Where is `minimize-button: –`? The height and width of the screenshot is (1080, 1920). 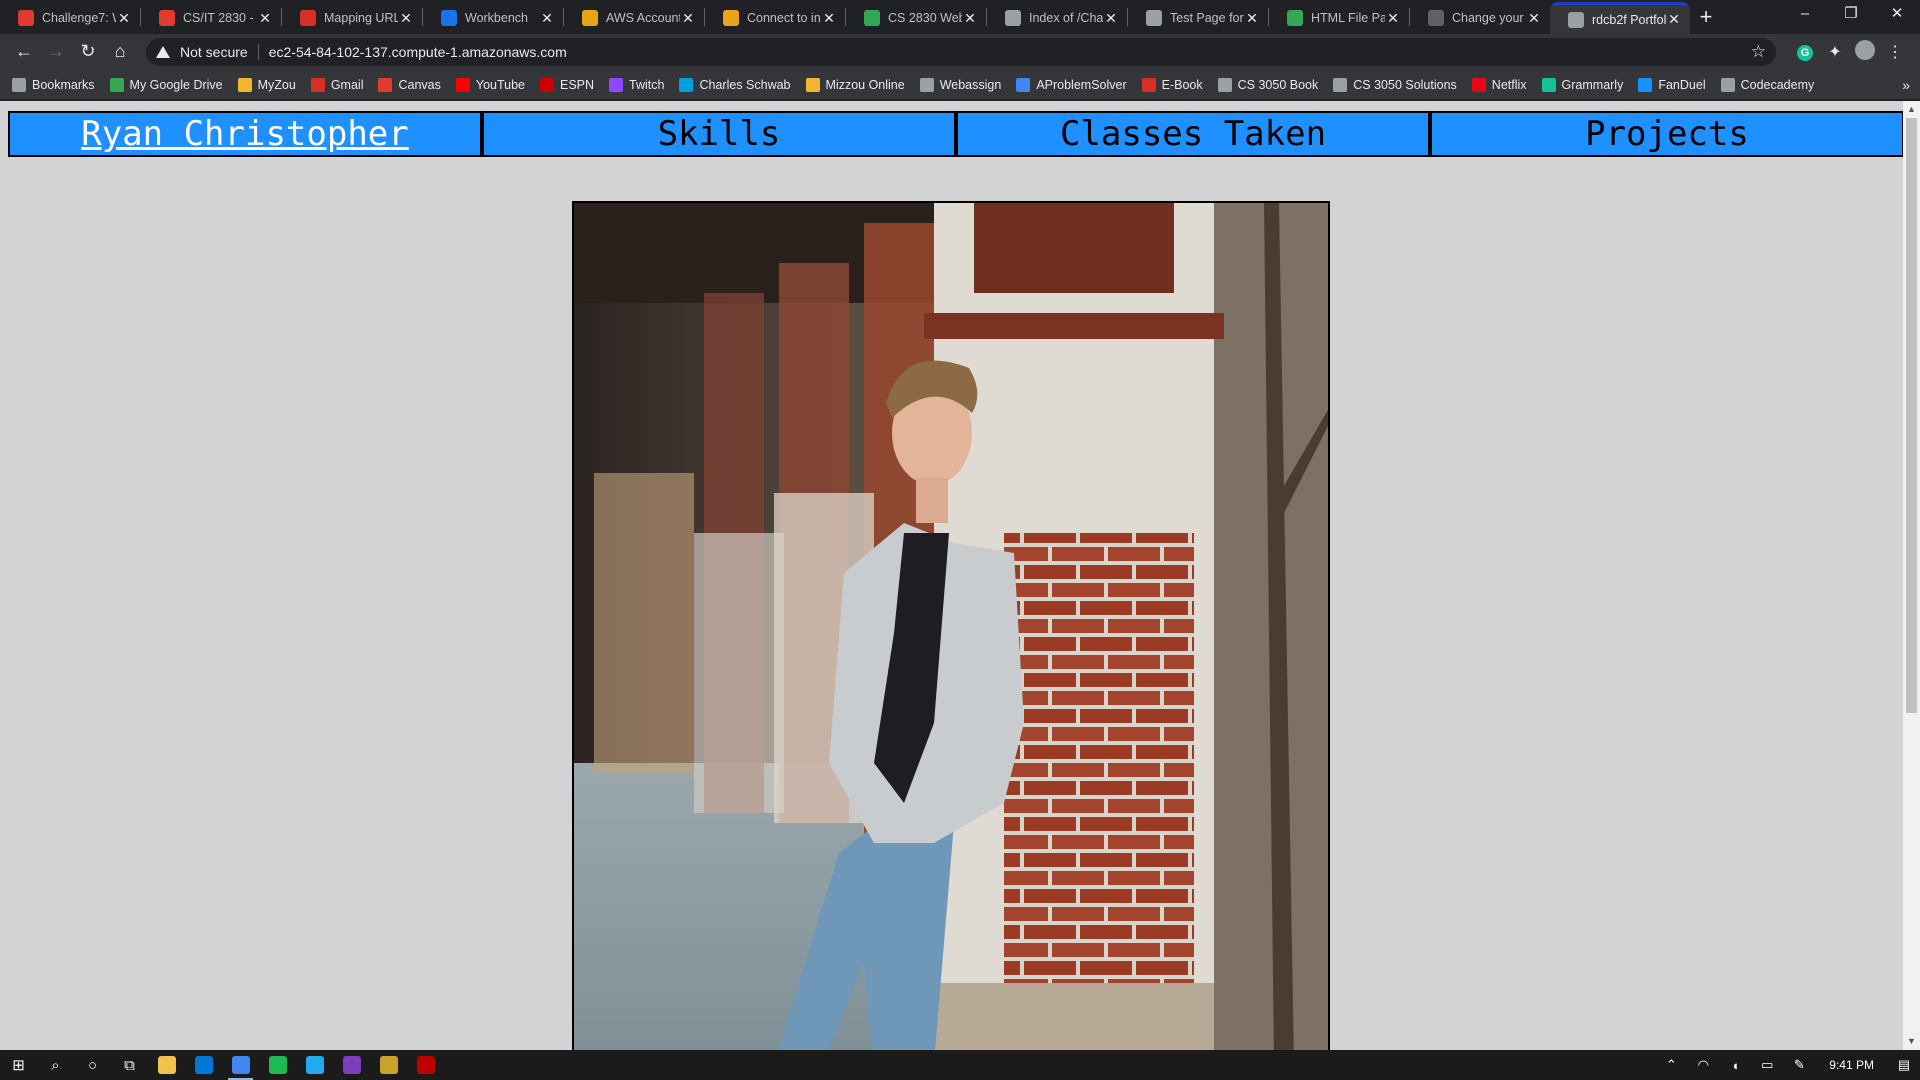 minimize-button: – is located at coordinates (1805, 15).